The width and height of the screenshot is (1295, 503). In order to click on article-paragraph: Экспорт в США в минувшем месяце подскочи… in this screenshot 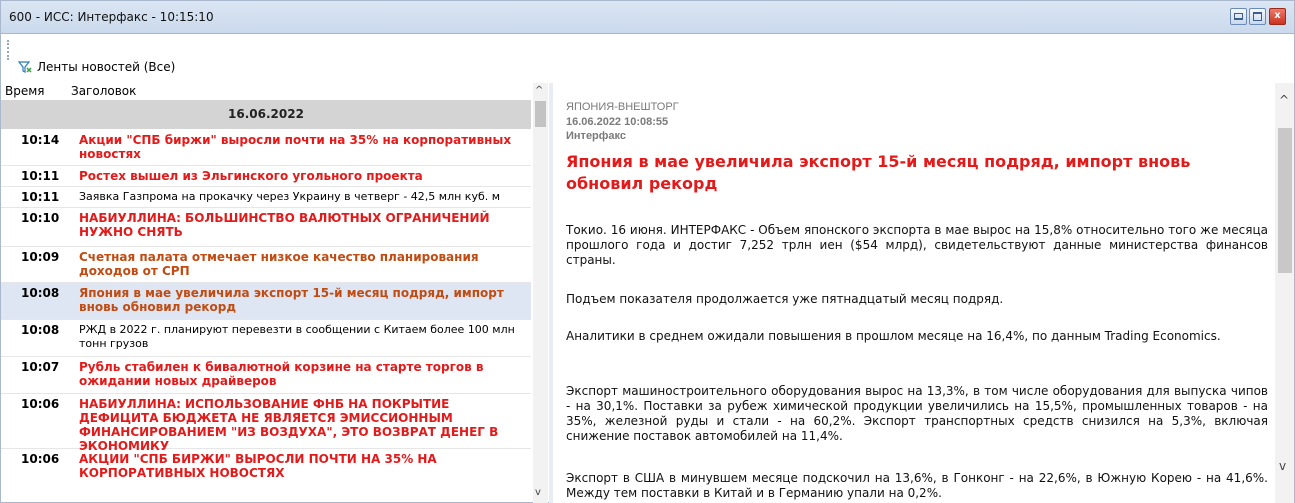, I will do `click(917, 485)`.